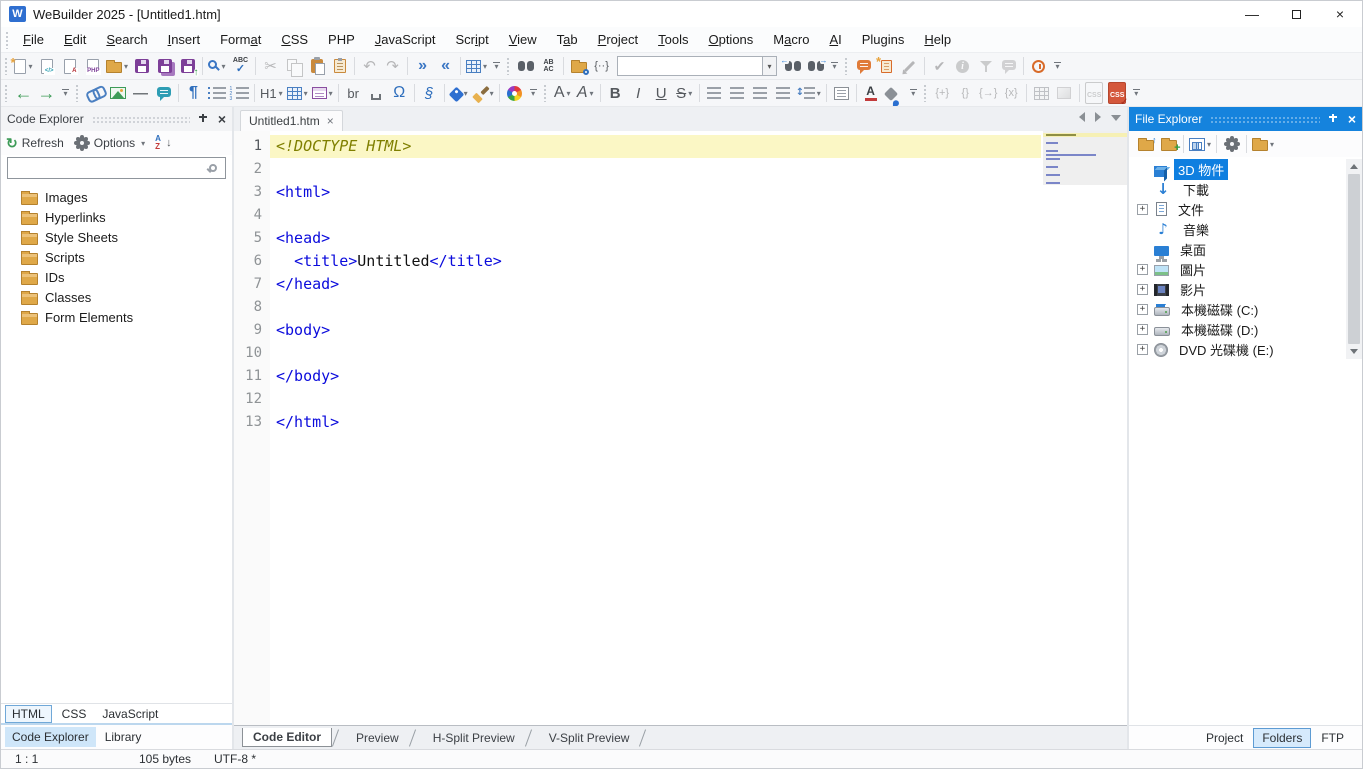  What do you see at coordinates (655, 422) in the screenshot?
I see `code-line: </html>` at bounding box center [655, 422].